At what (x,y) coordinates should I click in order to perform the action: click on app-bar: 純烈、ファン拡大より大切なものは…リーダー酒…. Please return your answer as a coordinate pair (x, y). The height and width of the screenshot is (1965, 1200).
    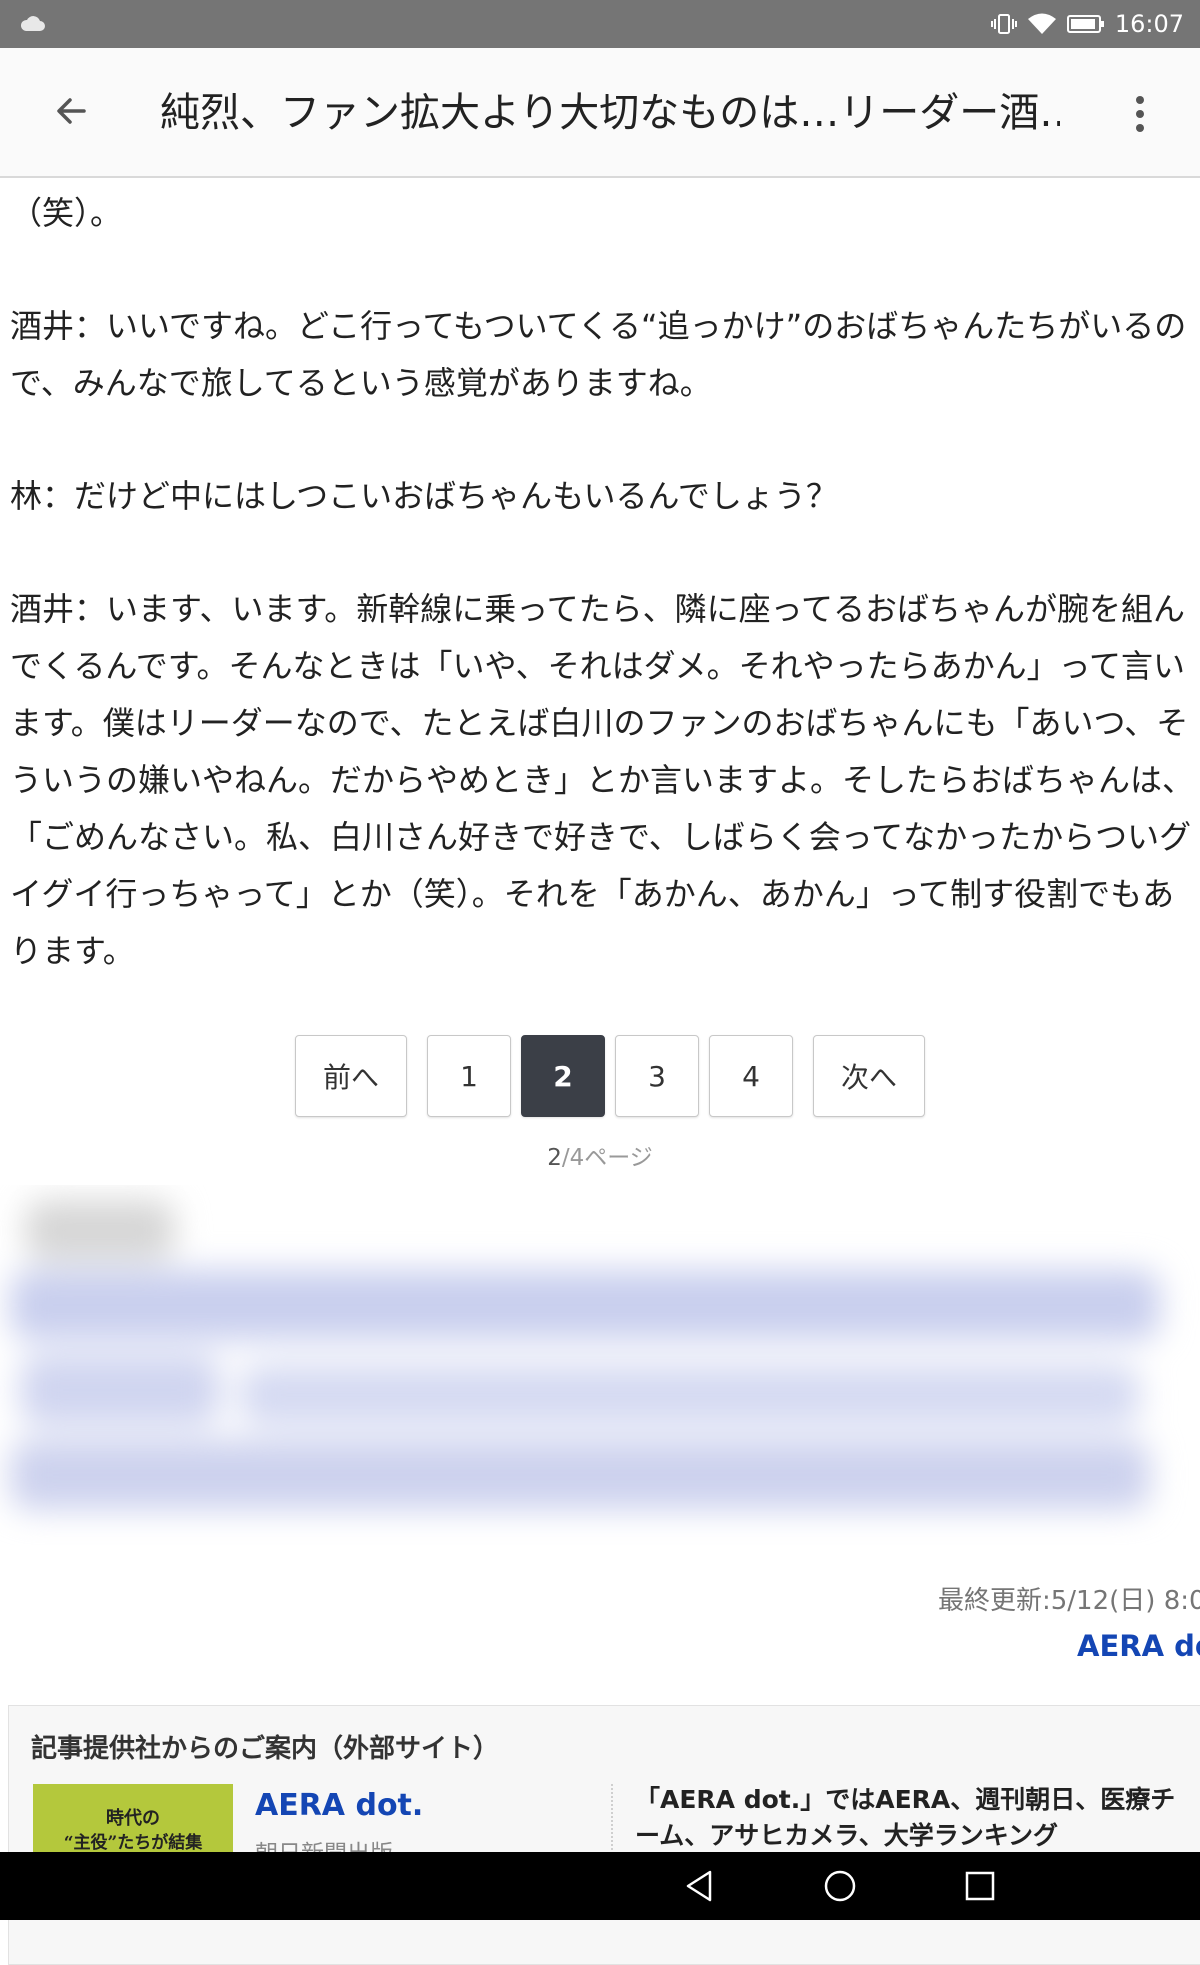
    Looking at the image, I should click on (600, 113).